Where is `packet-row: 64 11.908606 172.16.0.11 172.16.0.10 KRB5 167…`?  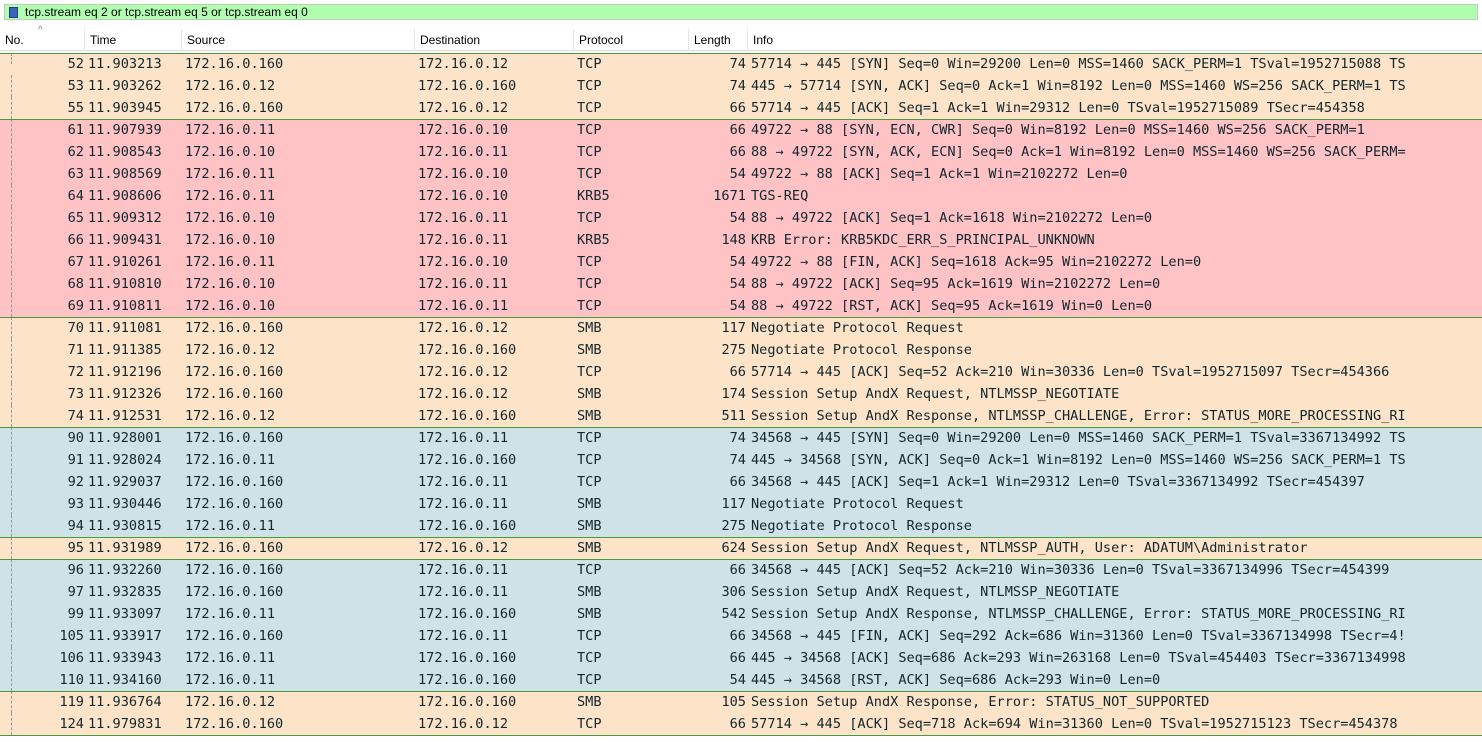
packet-row: 64 11.908606 172.16.0.11 172.16.0.10 KRB5 167… is located at coordinates (741, 196).